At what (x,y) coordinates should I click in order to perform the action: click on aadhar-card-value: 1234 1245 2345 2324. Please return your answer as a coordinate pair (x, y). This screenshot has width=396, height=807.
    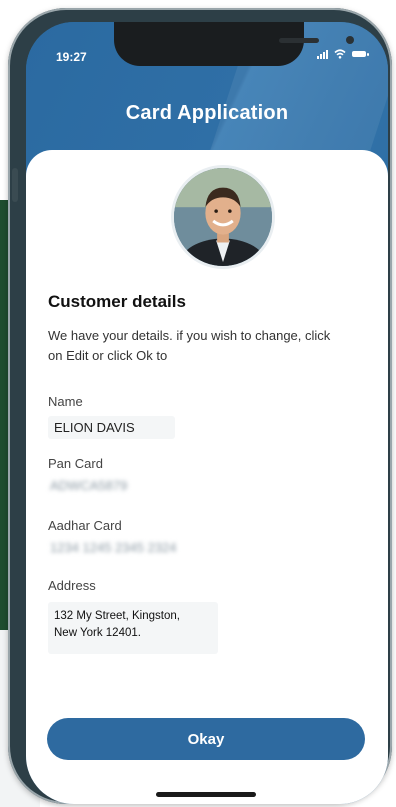
    Looking at the image, I should click on (113, 547).